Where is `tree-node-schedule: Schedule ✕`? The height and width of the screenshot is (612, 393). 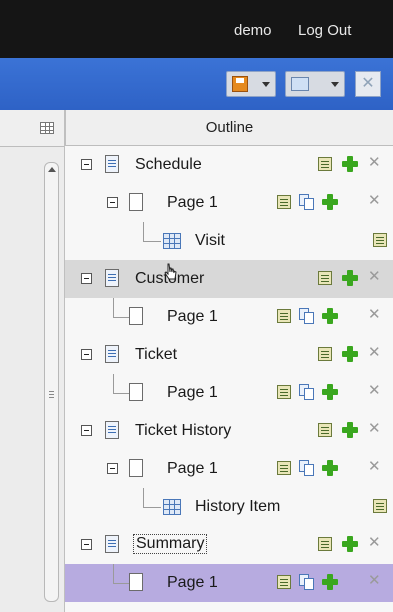
tree-node-schedule: Schedule ✕ is located at coordinates (229, 165).